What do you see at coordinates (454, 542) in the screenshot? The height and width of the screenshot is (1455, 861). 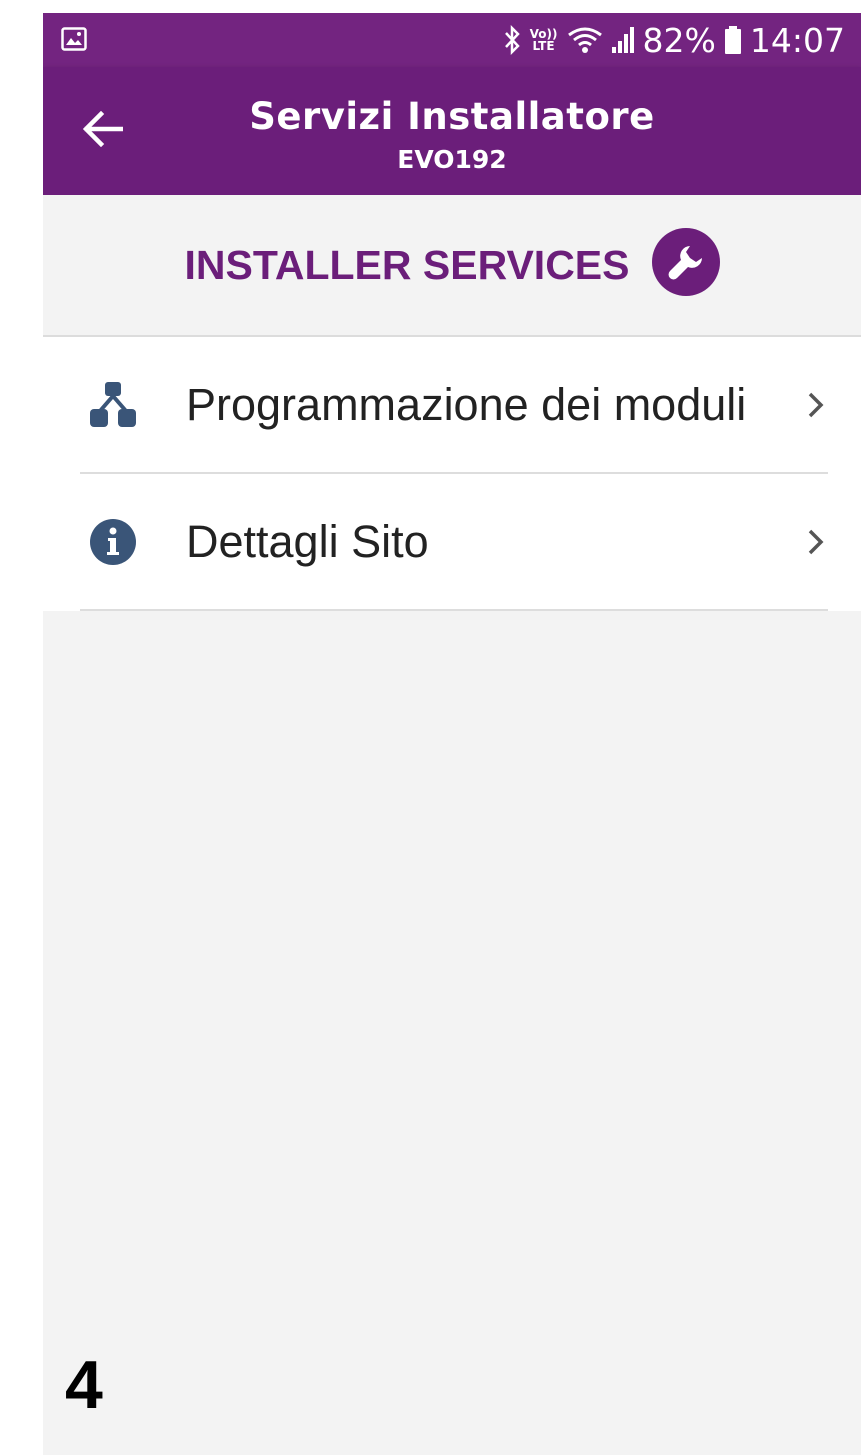 I see `menu-item-dettagli-sito: Dettagli Sito` at bounding box center [454, 542].